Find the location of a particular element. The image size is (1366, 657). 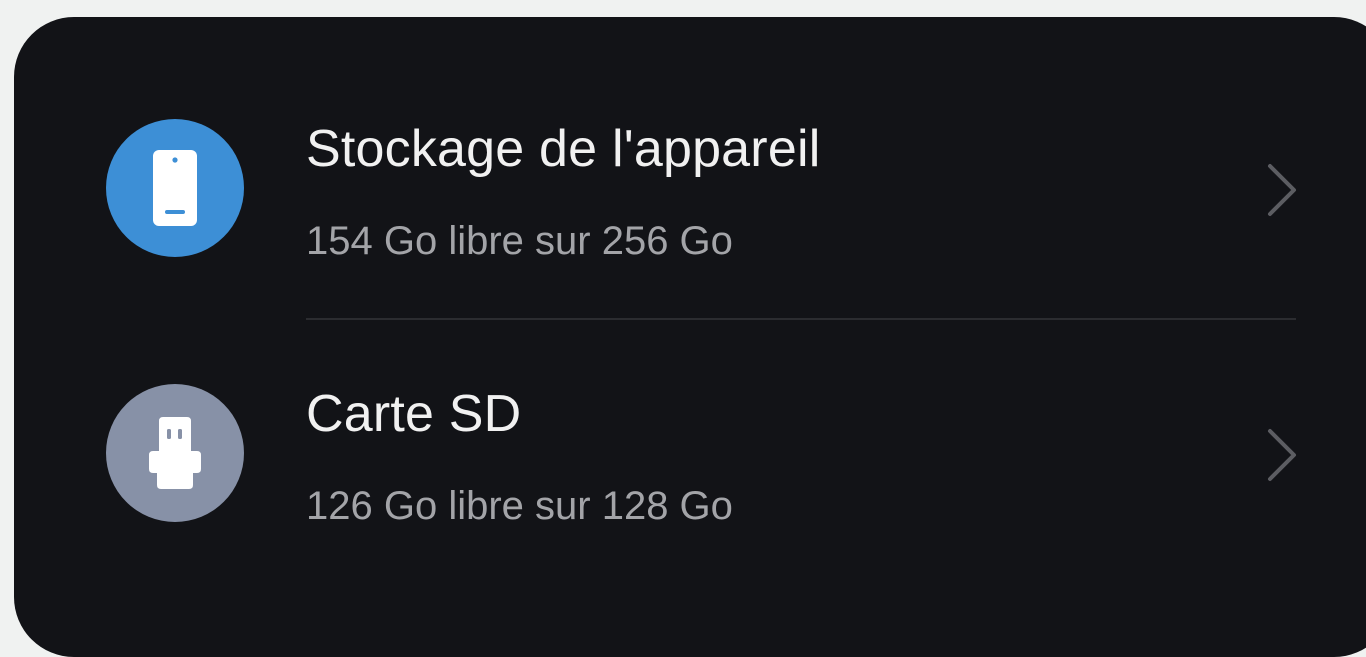

sd-card-avatar is located at coordinates (175, 453).